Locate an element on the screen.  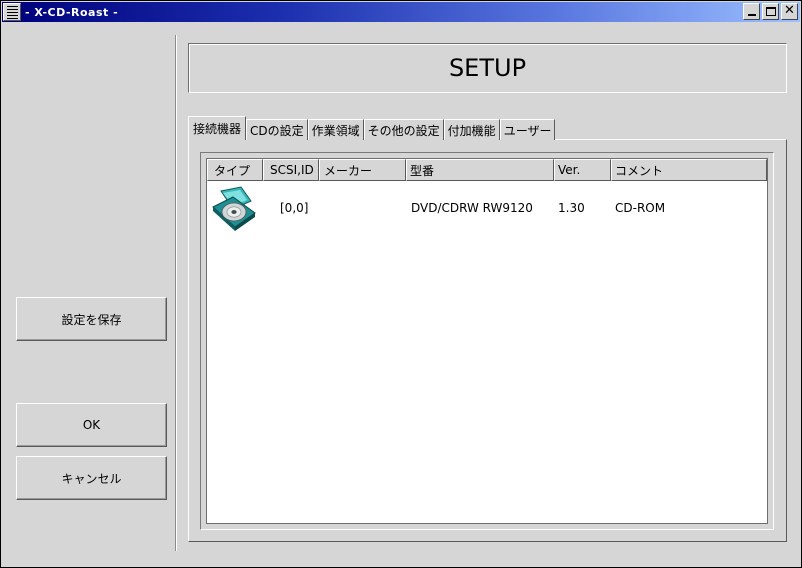
tab-bar: 接続機器 CDの設定 作業領域 その他の設定 付加機能 ユーザー is located at coordinates (372, 128).